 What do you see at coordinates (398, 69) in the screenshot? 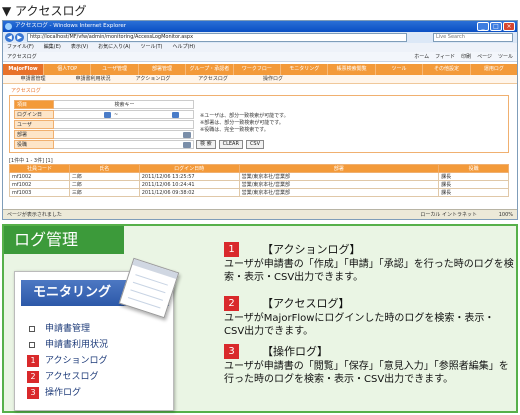
I see `nav-item-tools: ツール` at bounding box center [398, 69].